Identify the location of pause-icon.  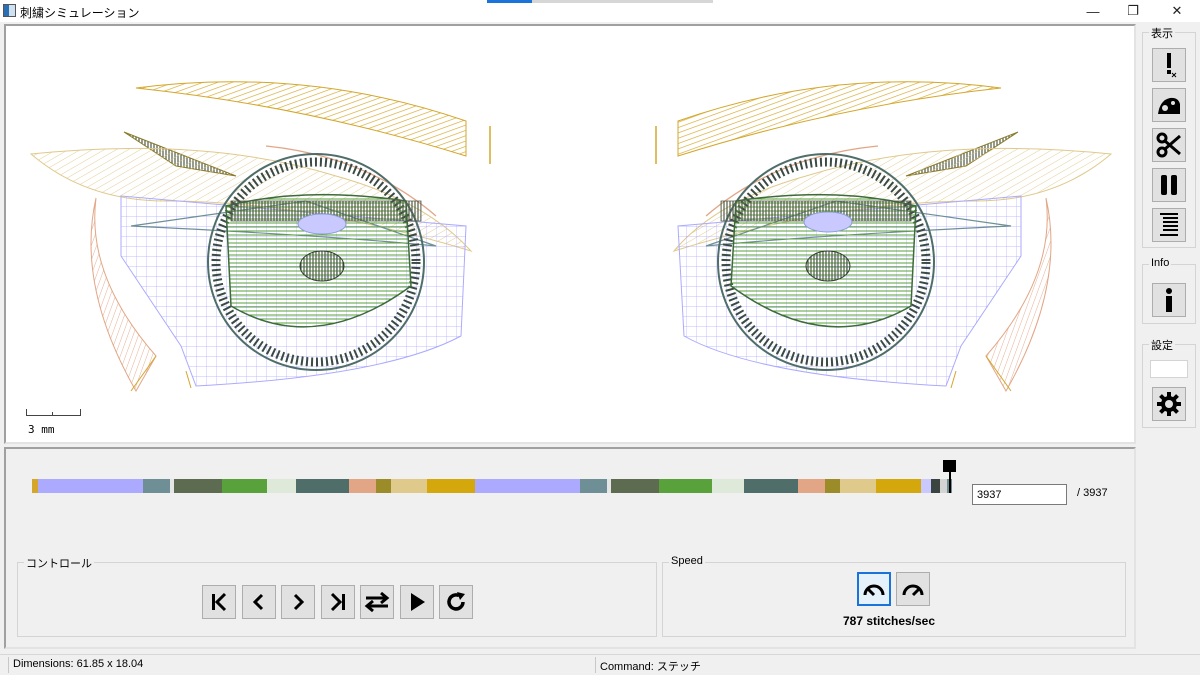
(1169, 185).